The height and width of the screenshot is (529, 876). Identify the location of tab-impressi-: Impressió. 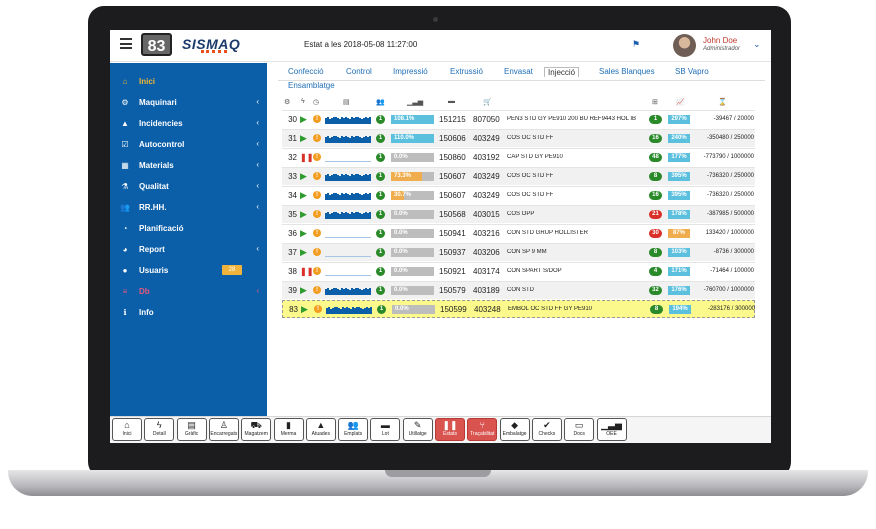
(410, 71).